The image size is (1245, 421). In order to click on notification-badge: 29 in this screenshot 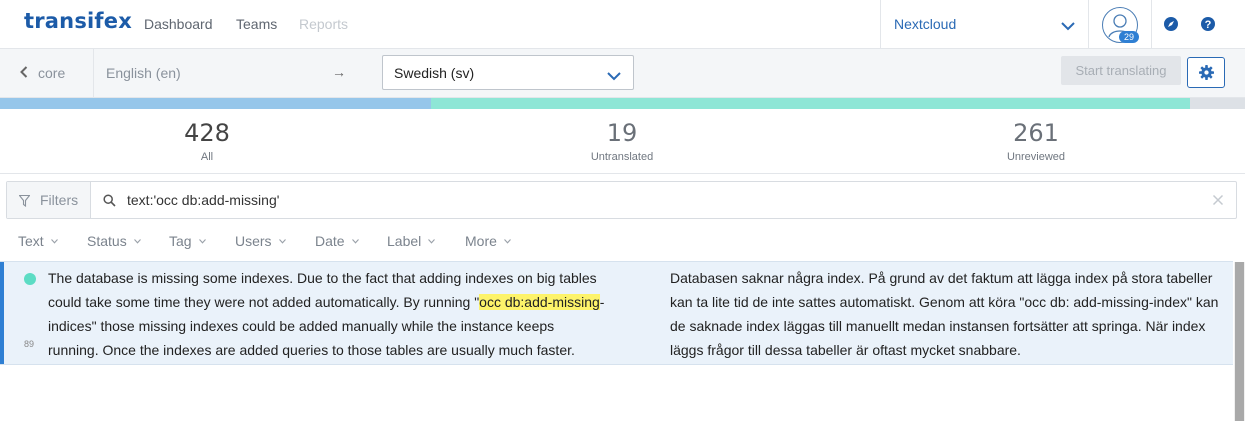, I will do `click(1129, 37)`.